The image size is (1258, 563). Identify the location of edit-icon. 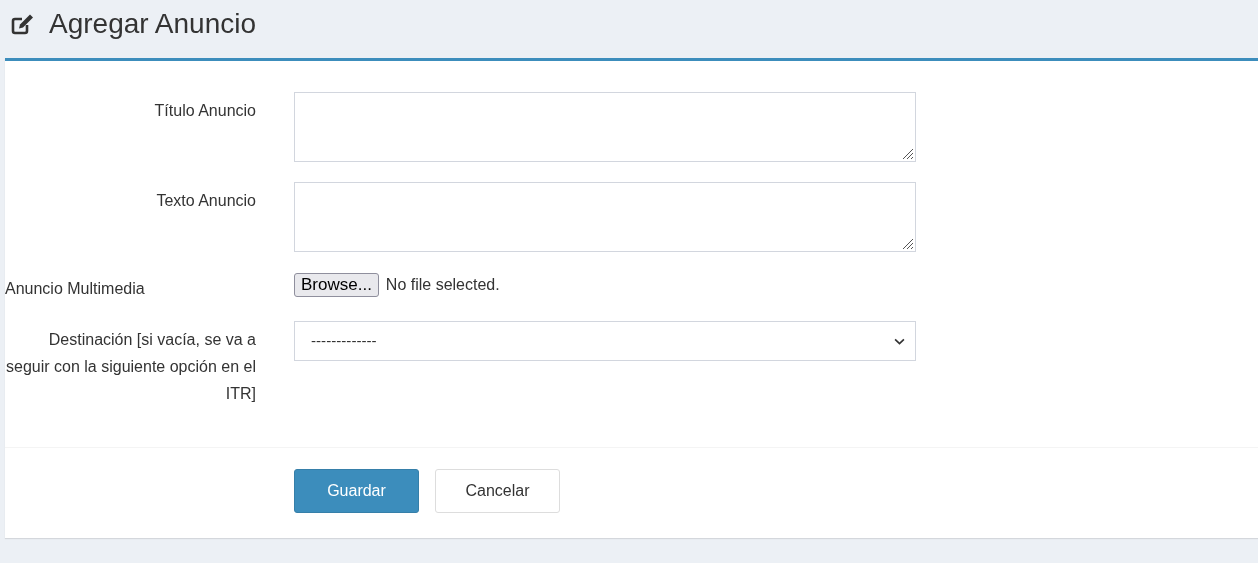
(22, 24).